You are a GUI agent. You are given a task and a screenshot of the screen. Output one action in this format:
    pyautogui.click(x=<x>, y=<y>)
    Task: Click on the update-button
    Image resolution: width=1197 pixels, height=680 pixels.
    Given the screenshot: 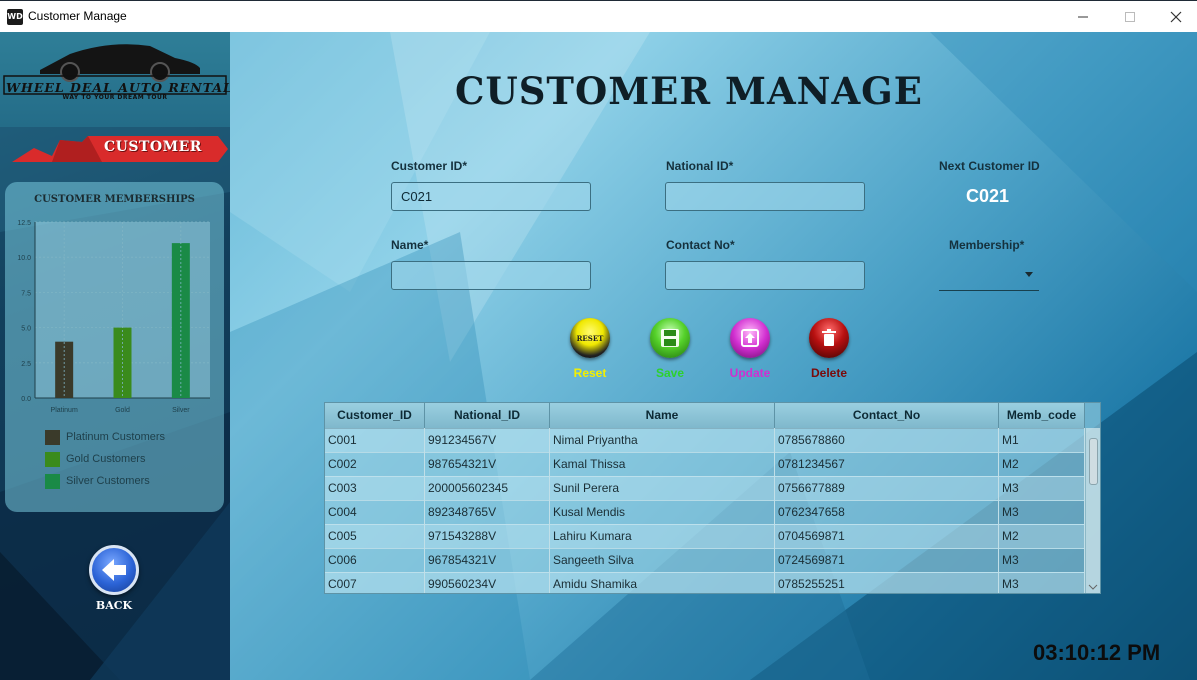 What is the action you would take?
    pyautogui.click(x=750, y=338)
    